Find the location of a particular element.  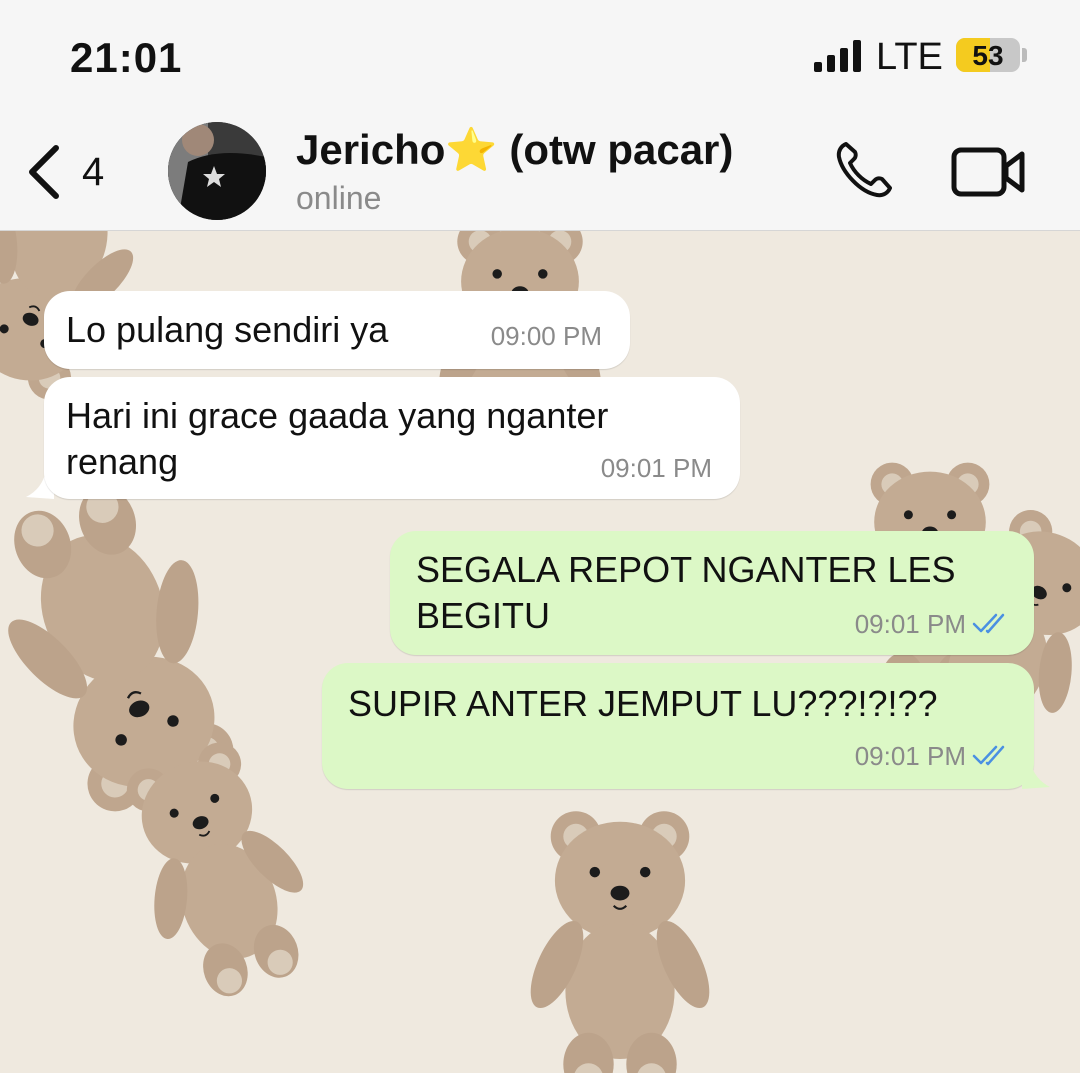

message-time: 09:00 PM is located at coordinates (546, 336).